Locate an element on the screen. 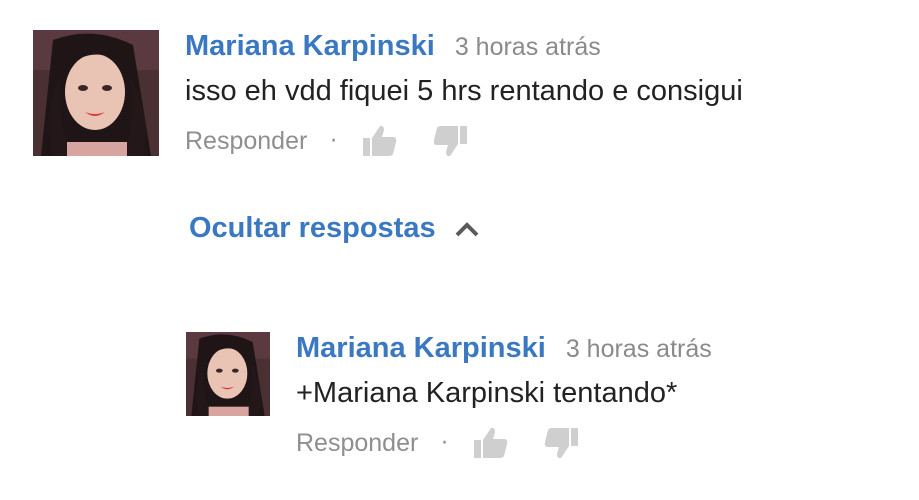 The height and width of the screenshot is (500, 919). comment-header: Mariana Karpinski 3 horas atrás is located at coordinates (464, 46).